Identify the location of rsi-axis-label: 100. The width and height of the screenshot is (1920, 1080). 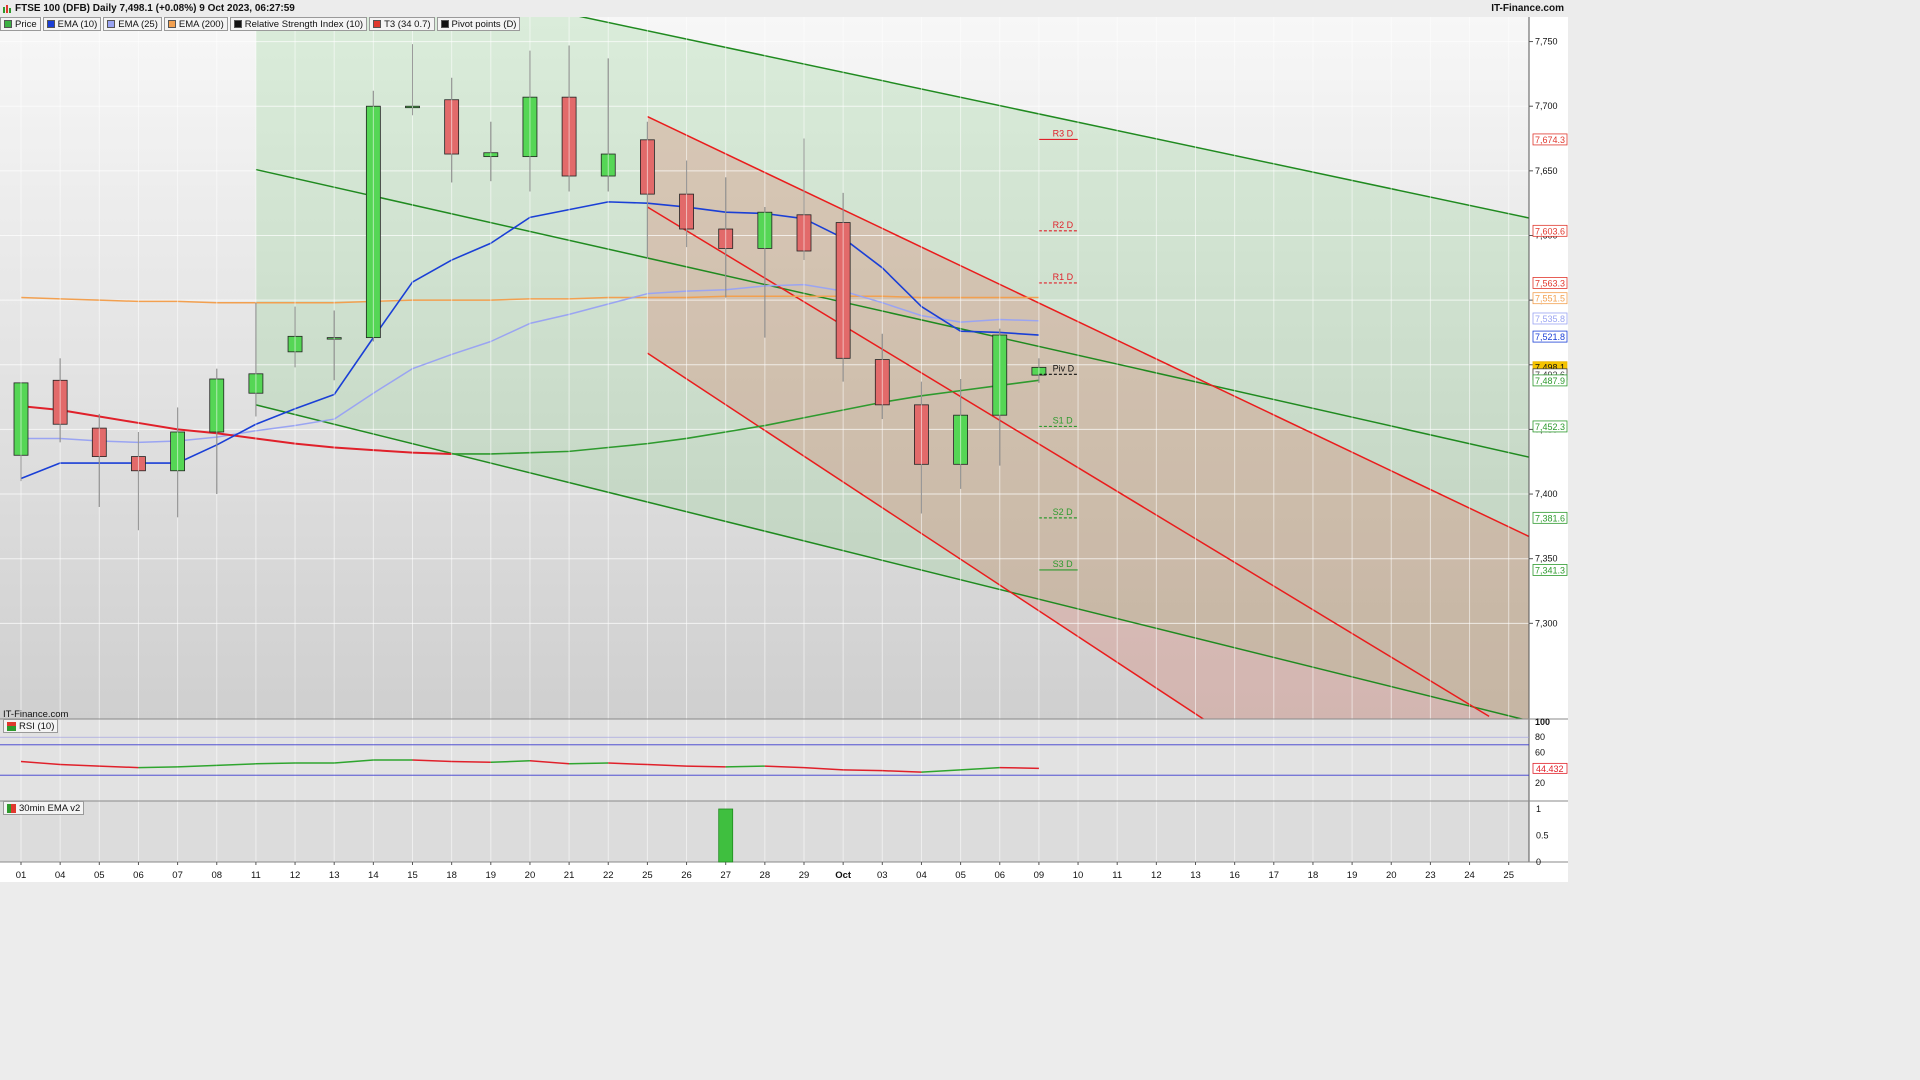
(1542, 722).